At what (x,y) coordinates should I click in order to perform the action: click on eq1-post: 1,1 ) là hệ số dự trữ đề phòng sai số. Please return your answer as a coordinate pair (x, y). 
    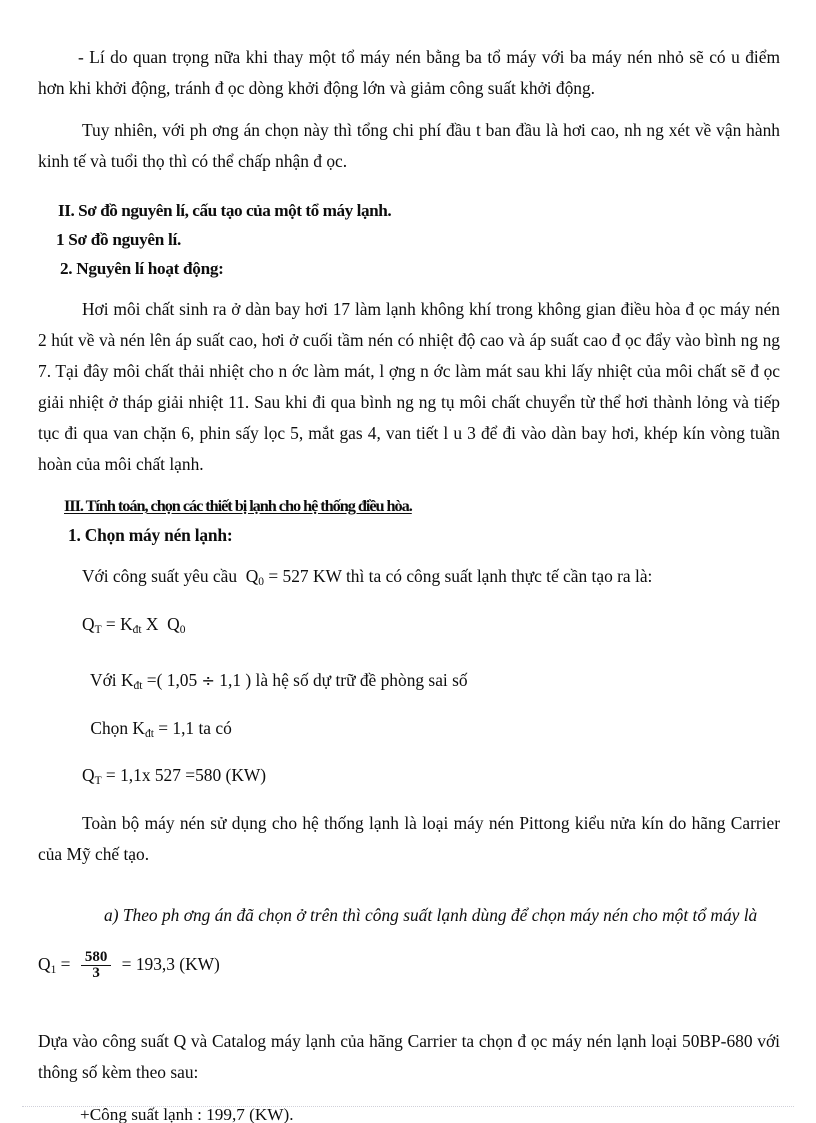
    Looking at the image, I should click on (341, 679).